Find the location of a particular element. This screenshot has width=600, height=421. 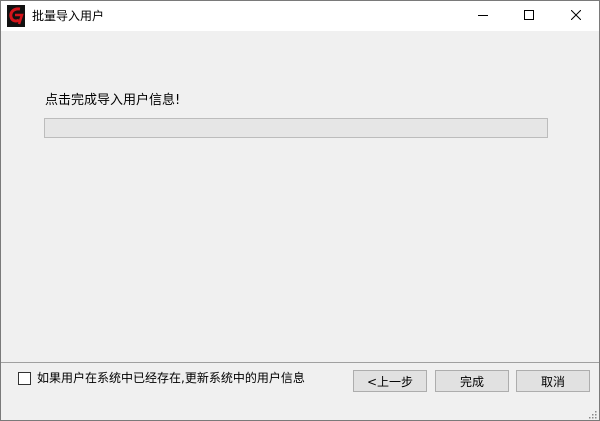

back-button: <上一步 is located at coordinates (390, 381).